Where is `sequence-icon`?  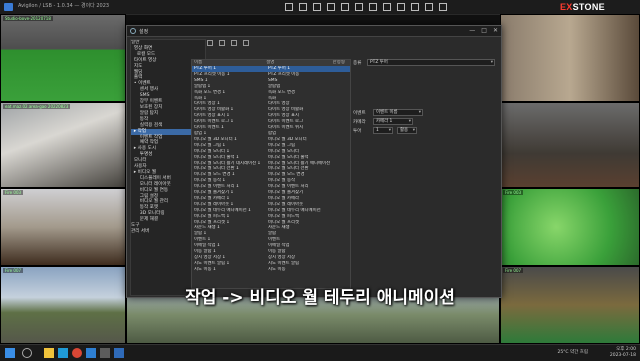
sequence-icon is located at coordinates (387, 7).